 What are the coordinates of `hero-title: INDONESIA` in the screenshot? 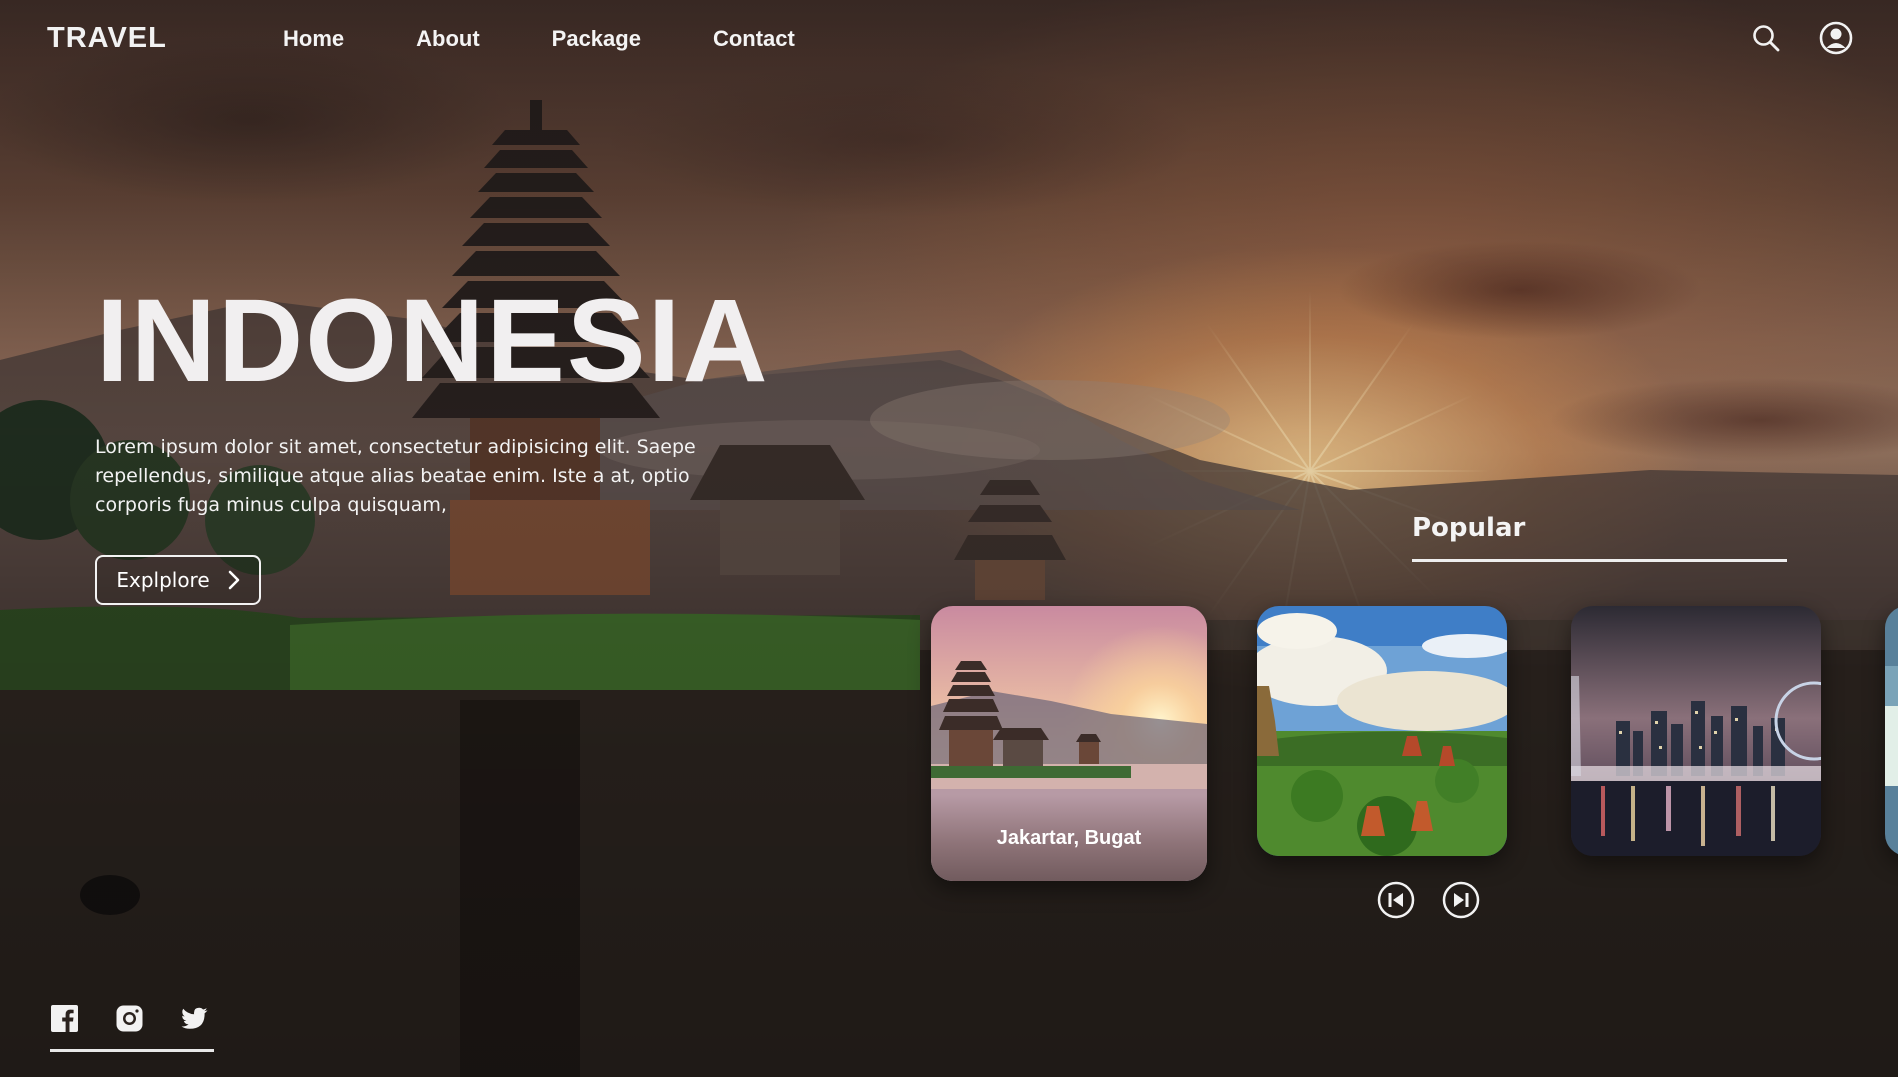 It's located at (433, 341).